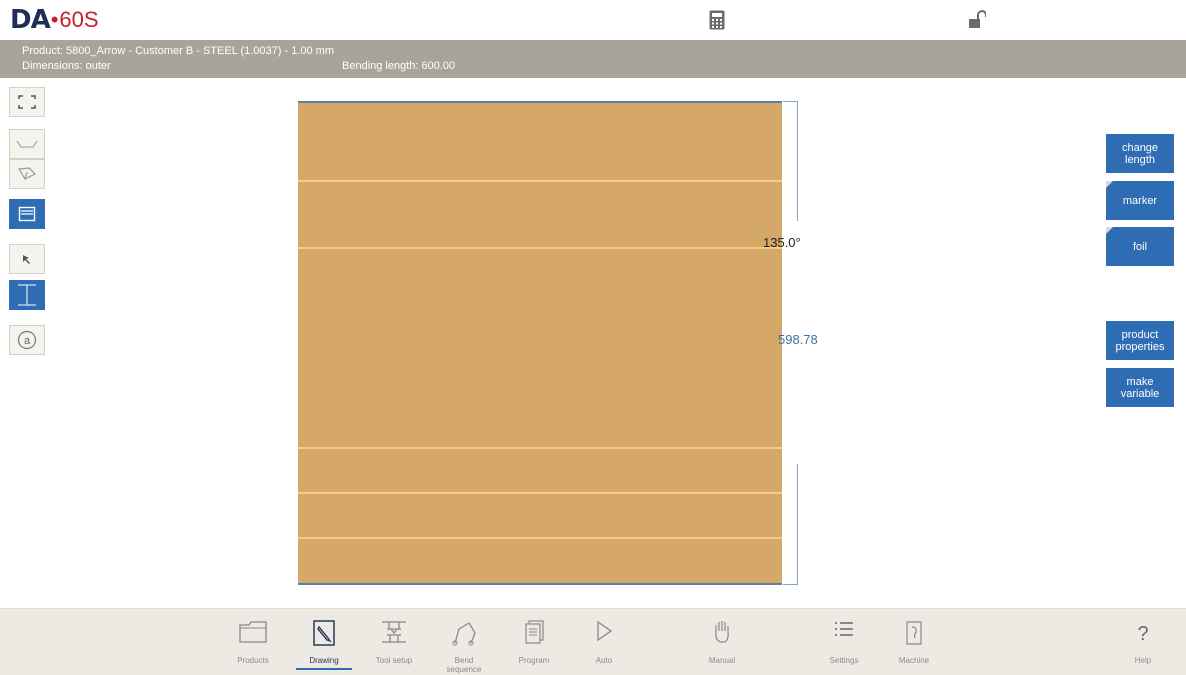  I want to click on flat-view-icon, so click(27, 214).